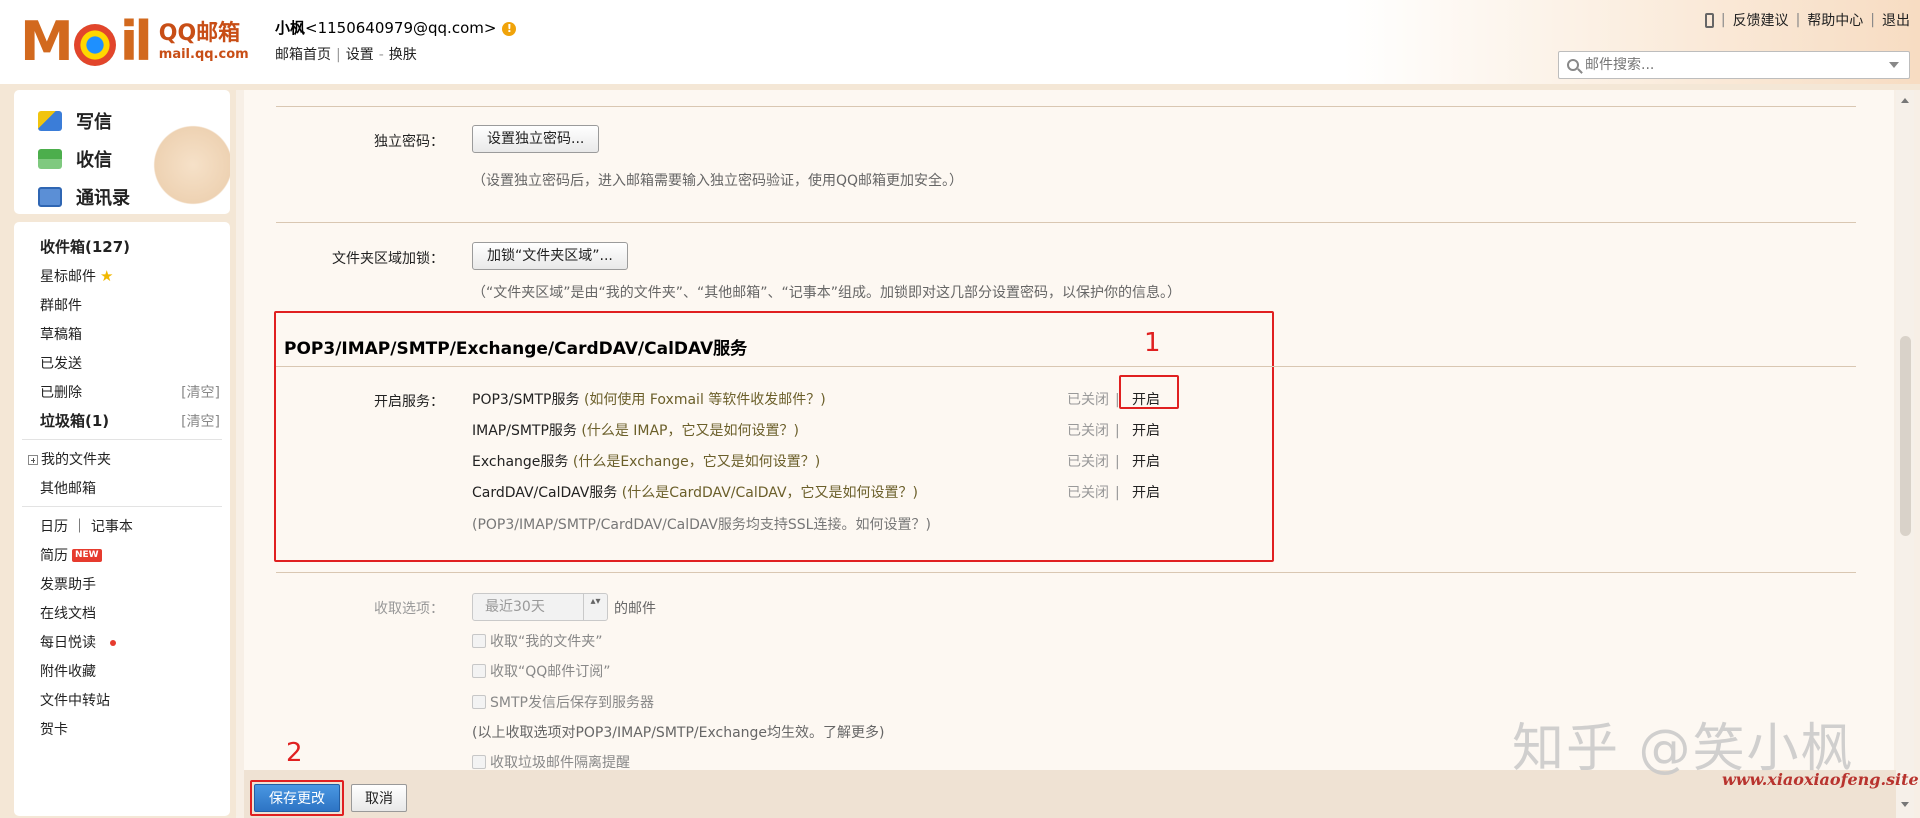 Image resolution: width=1920 pixels, height=818 pixels. Describe the element at coordinates (1820, 779) in the screenshot. I see `site-watermark: www.xiaoxiaofeng.site` at that location.